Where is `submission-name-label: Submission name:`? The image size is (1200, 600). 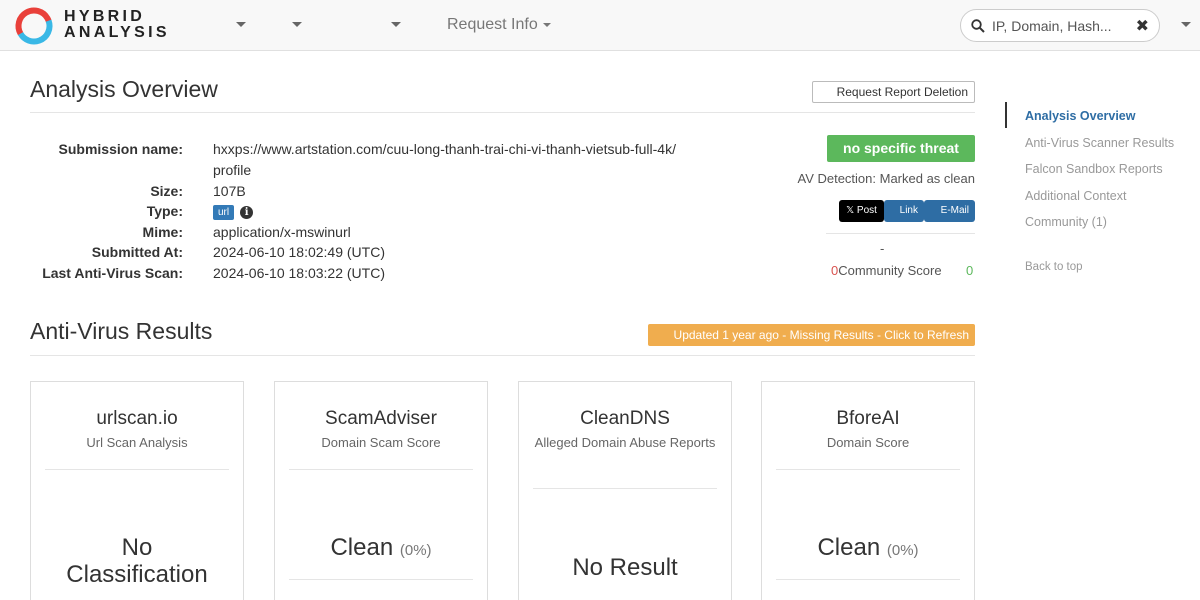 submission-name-label: Submission name: is located at coordinates (120, 149).